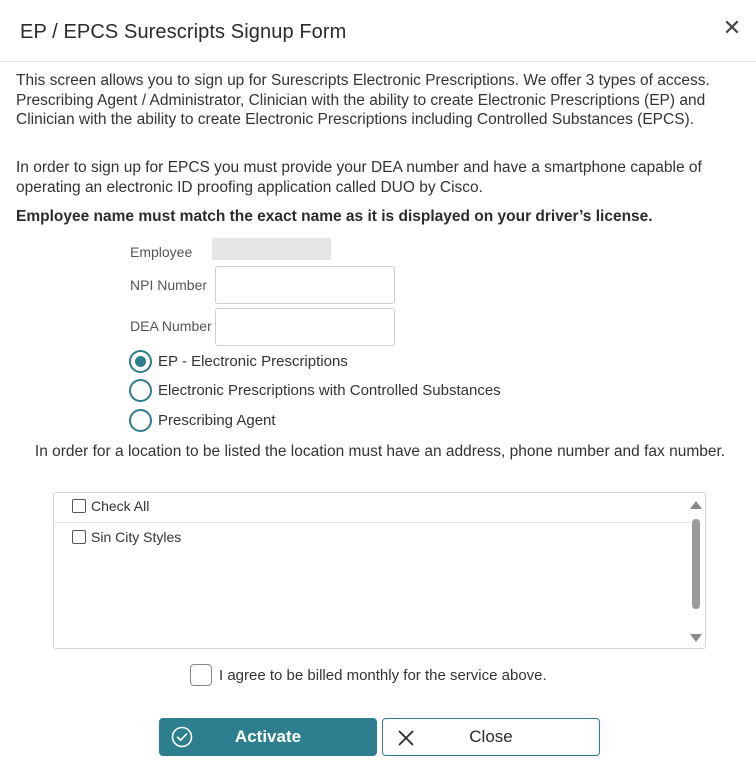 This screenshot has width=756, height=765. Describe the element at coordinates (305, 285) in the screenshot. I see `npi-input` at that location.